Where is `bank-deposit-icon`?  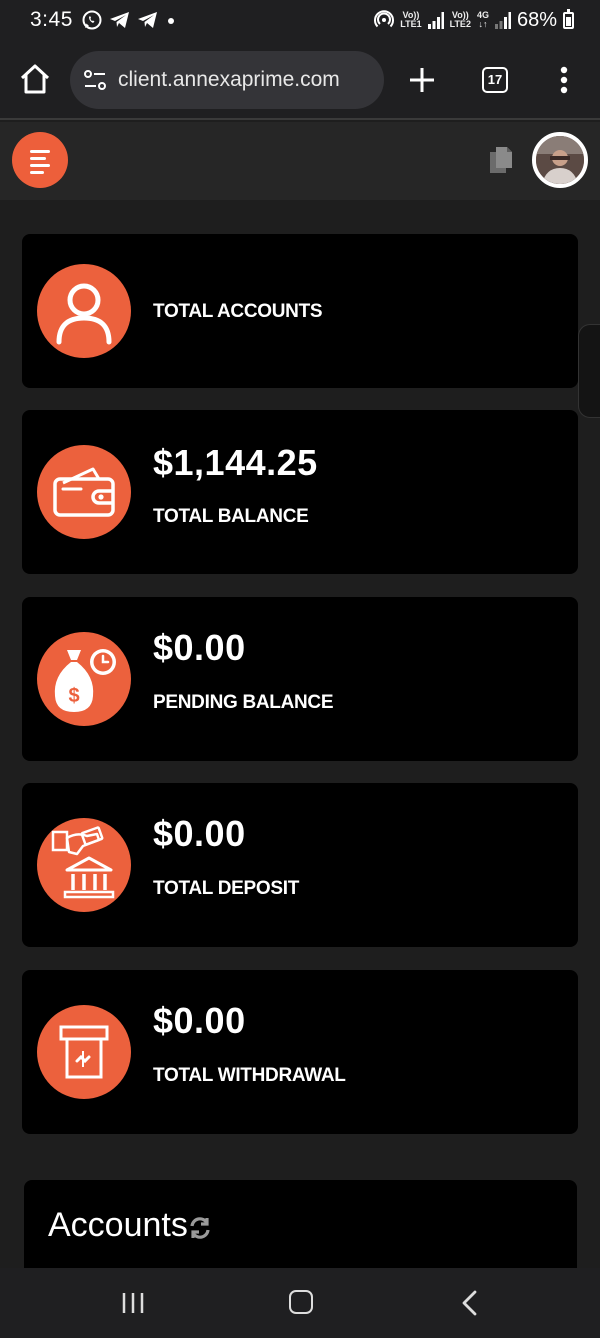
bank-deposit-icon is located at coordinates (84, 865).